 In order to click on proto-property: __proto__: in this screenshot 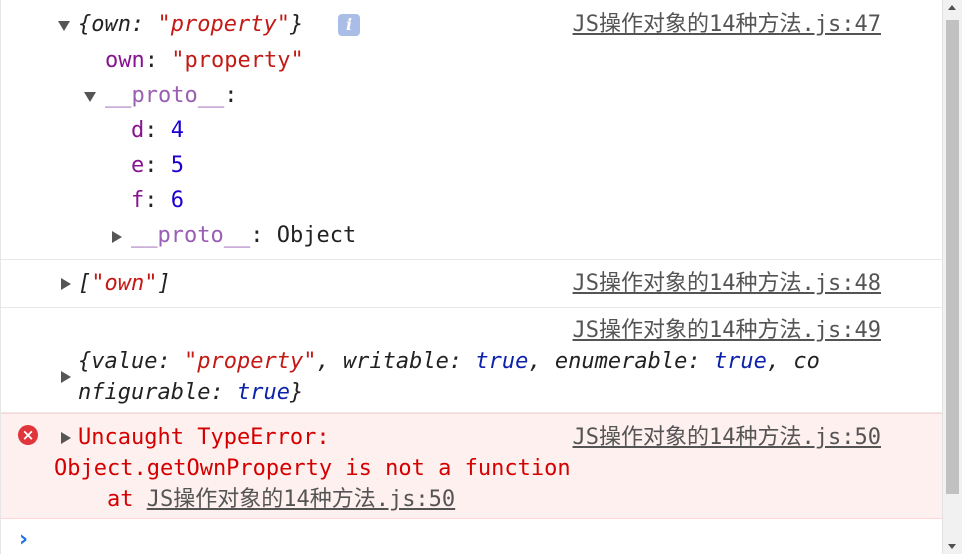, I will do `click(171, 96)`.